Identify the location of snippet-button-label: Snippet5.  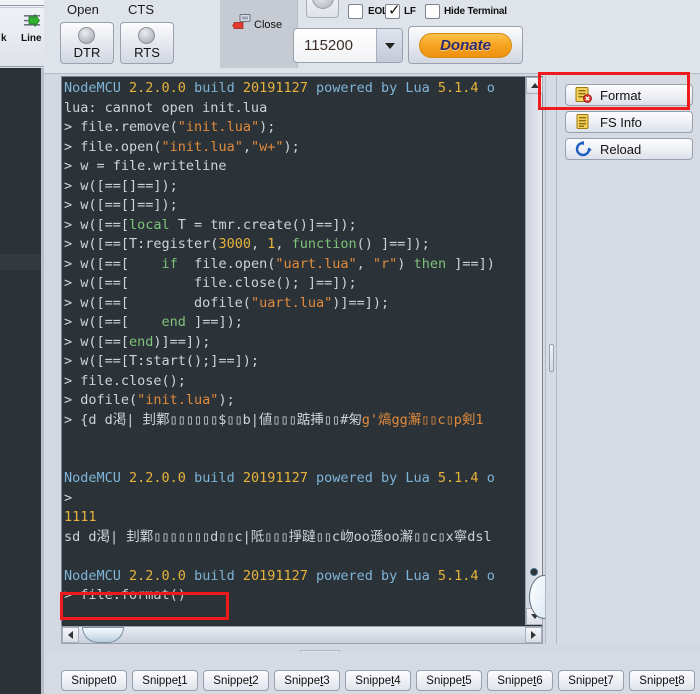
(449, 680).